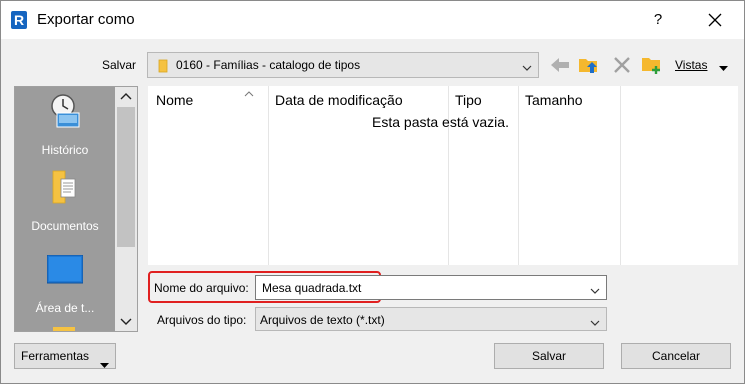 The height and width of the screenshot is (384, 745). What do you see at coordinates (55, 356) in the screenshot?
I see `tools-label: Ferramentas` at bounding box center [55, 356].